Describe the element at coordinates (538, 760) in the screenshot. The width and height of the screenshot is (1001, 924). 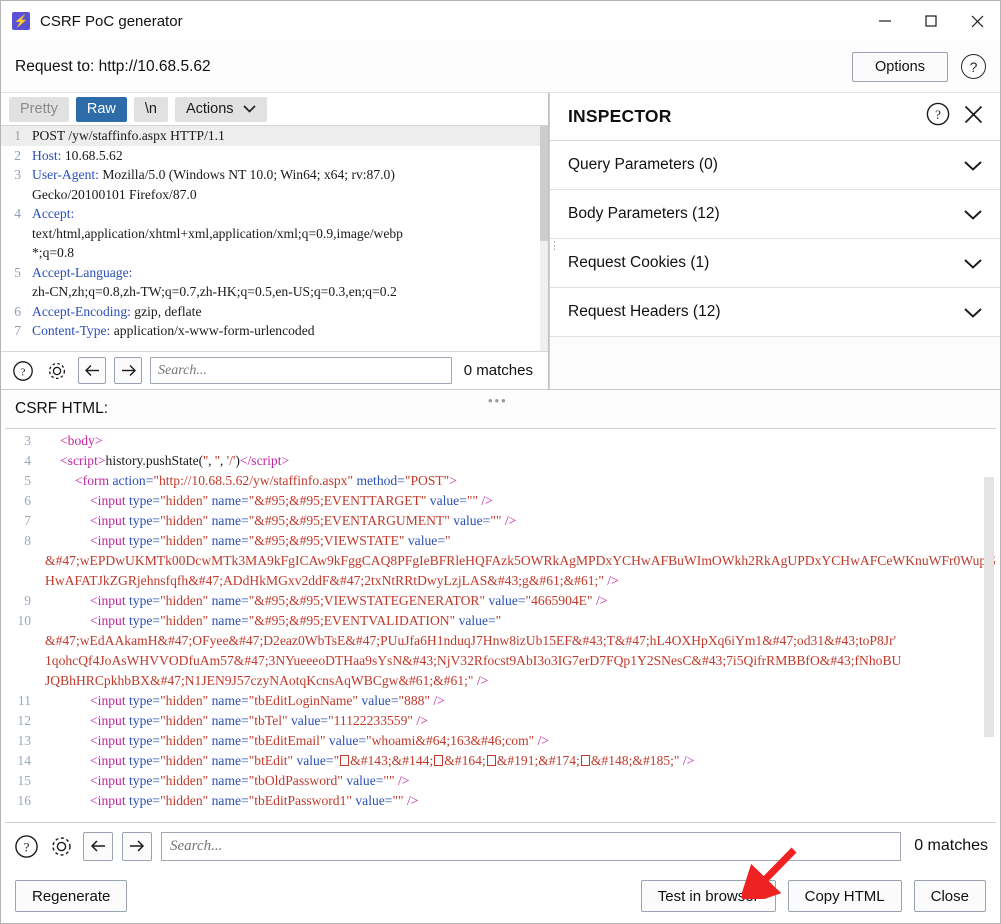
I see `code-token: &#191;&#174;` at that location.